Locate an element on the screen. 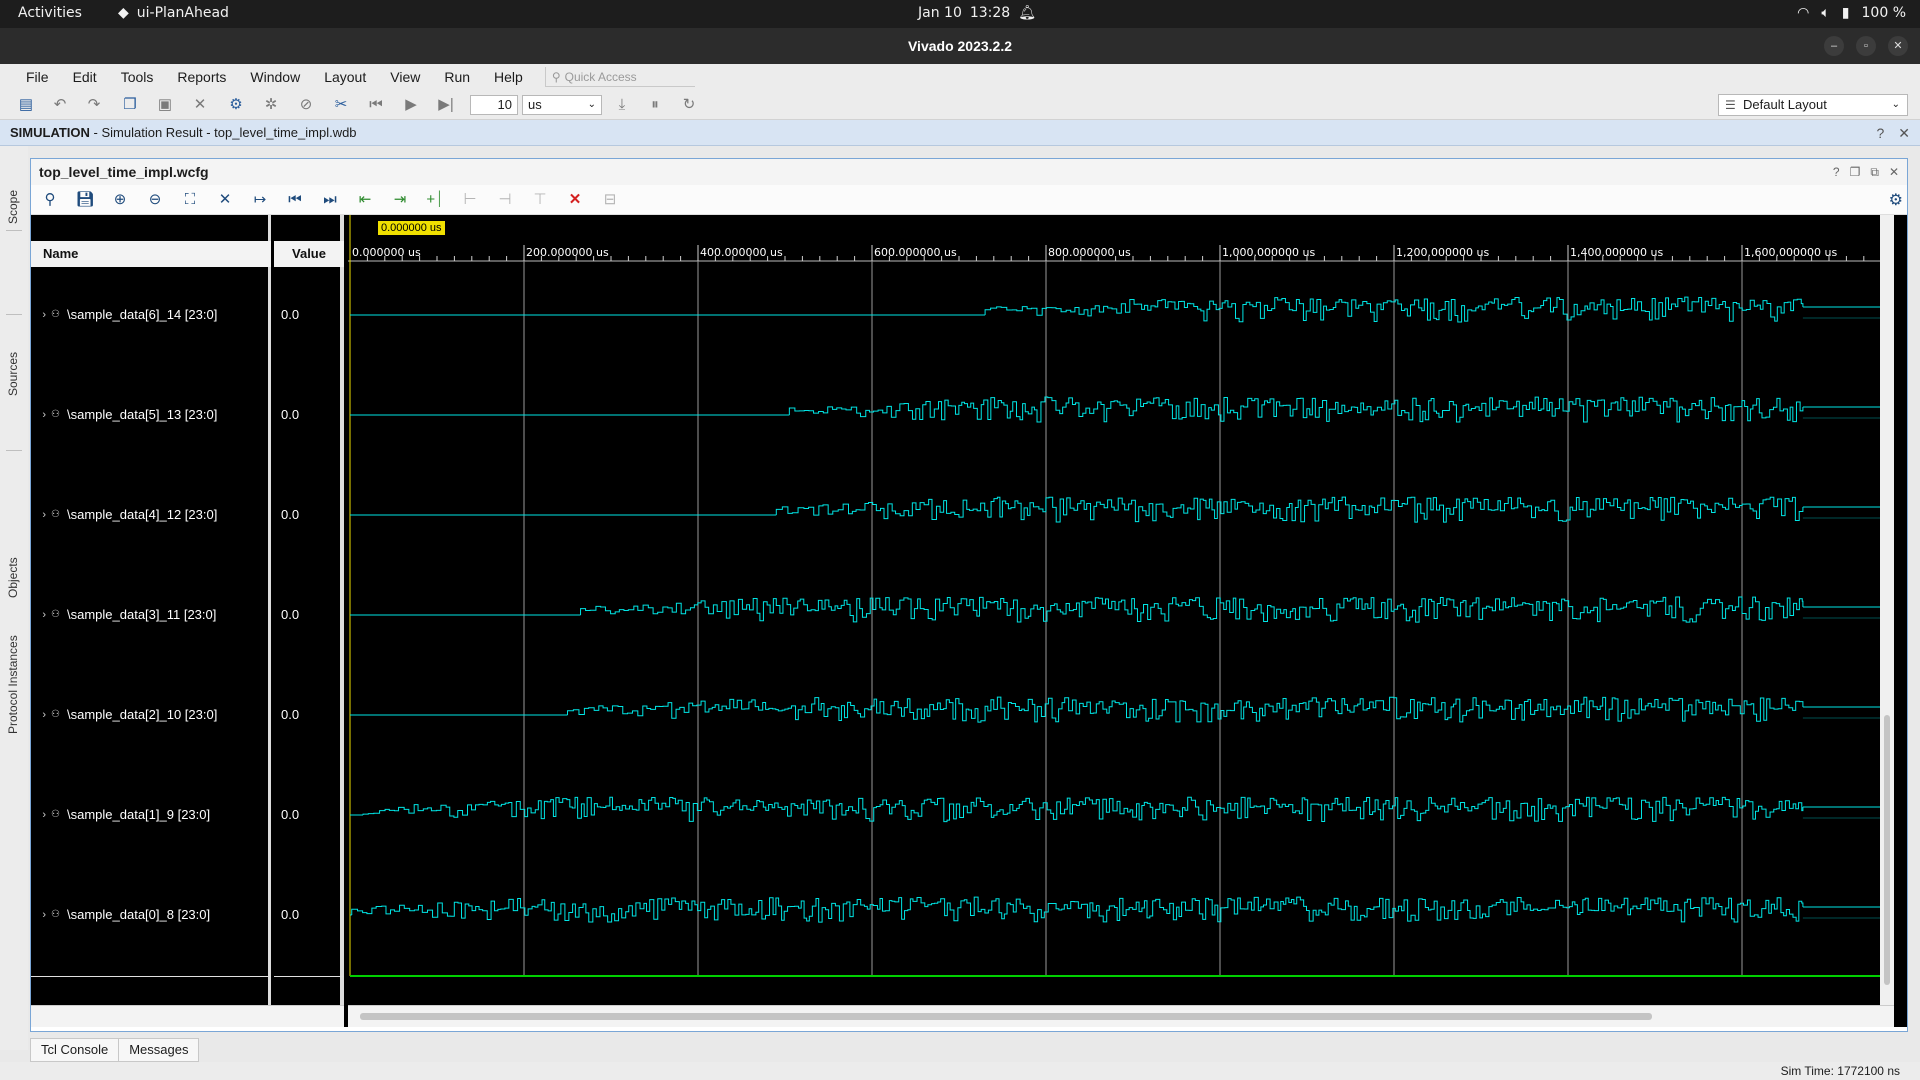 This screenshot has height=1080, width=1920. snap-to-transition-icon: ⊟ is located at coordinates (610, 200).